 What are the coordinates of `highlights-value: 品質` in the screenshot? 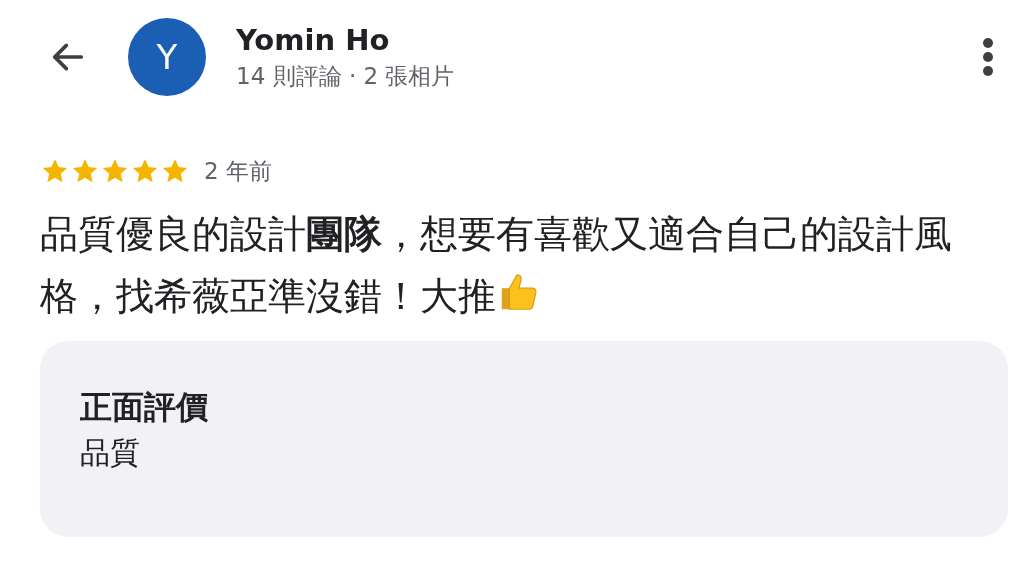 It's located at (110, 452).